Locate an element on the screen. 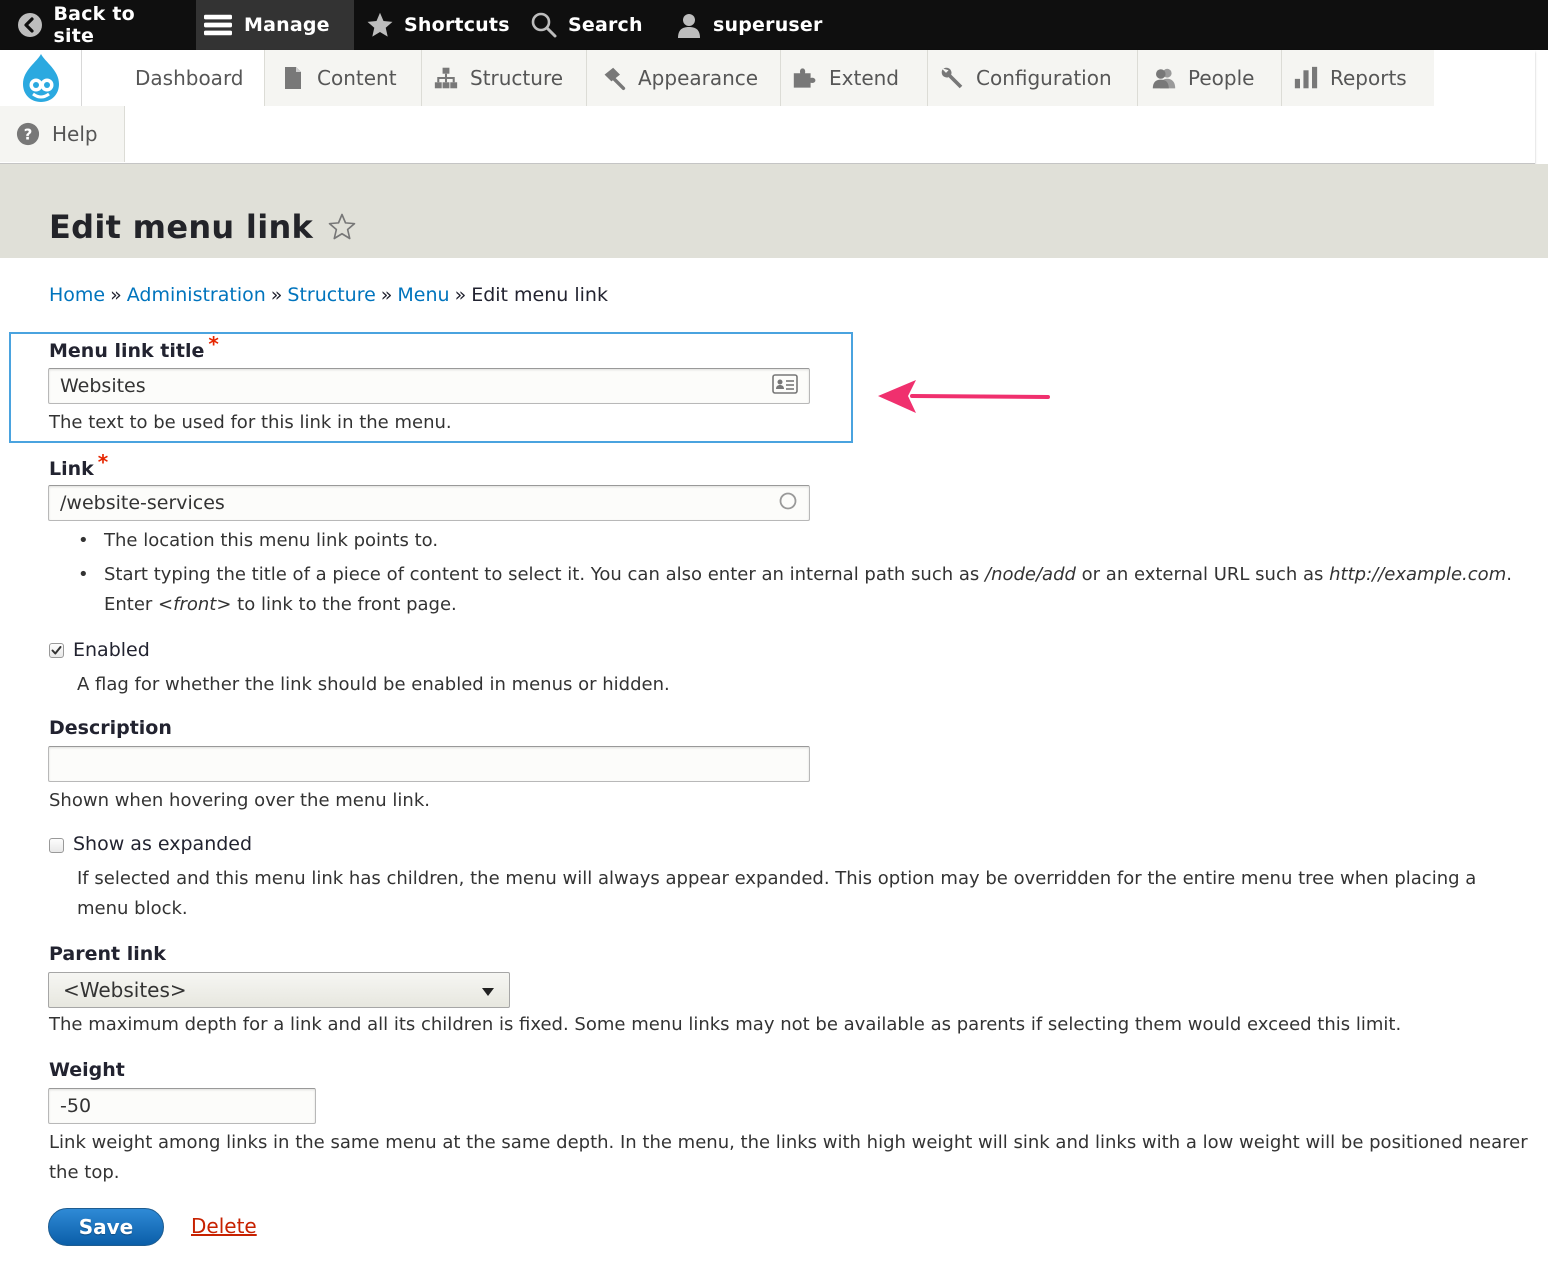  manage-tab: Manage is located at coordinates (275, 25).